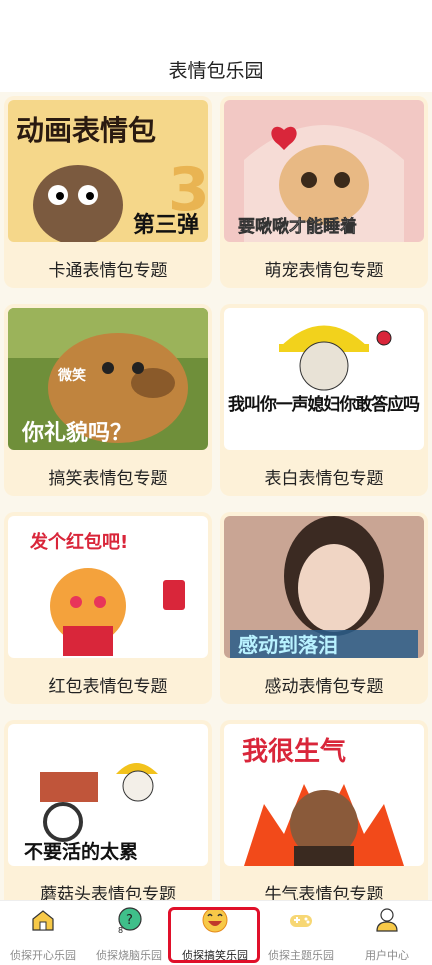 This screenshot has width=432, height=965. What do you see at coordinates (43, 920) in the screenshot?
I see `house-icon` at bounding box center [43, 920].